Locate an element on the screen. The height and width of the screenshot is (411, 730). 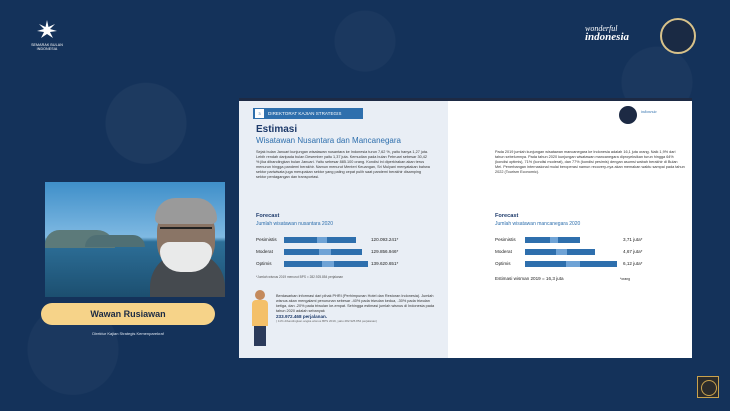
participant-video is located at coordinates (135, 239).